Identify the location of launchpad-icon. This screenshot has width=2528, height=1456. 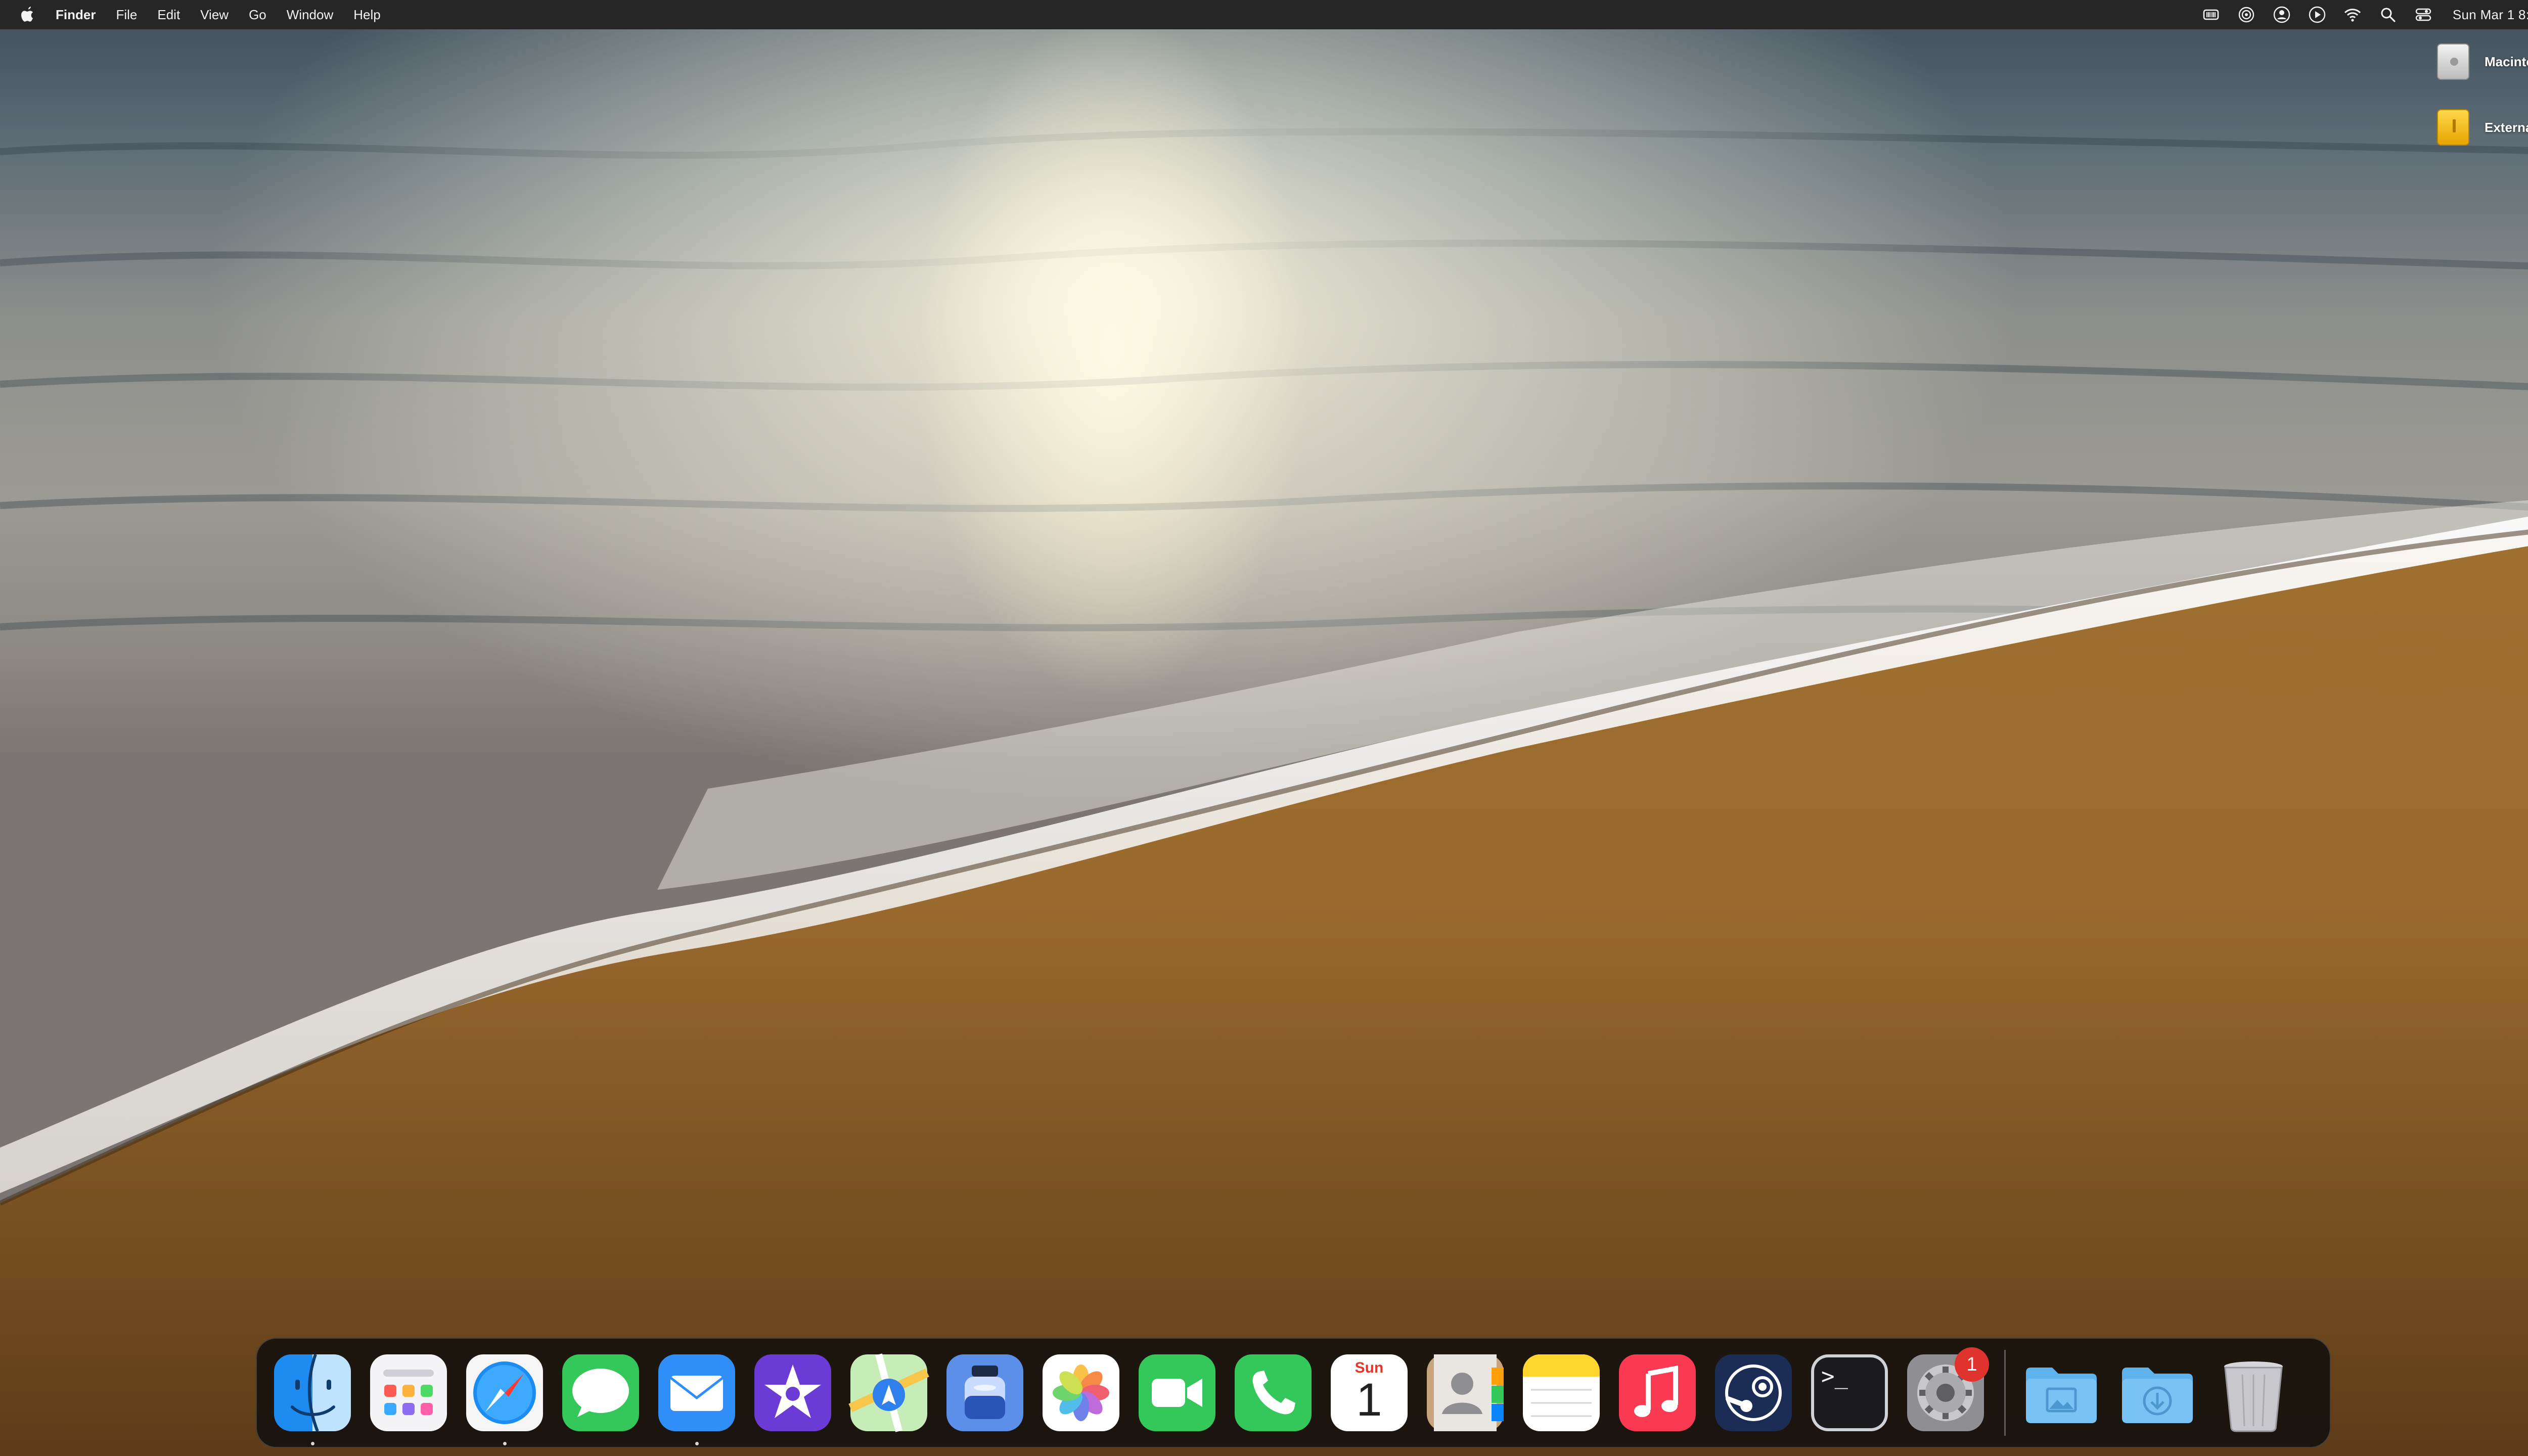
(409, 1392).